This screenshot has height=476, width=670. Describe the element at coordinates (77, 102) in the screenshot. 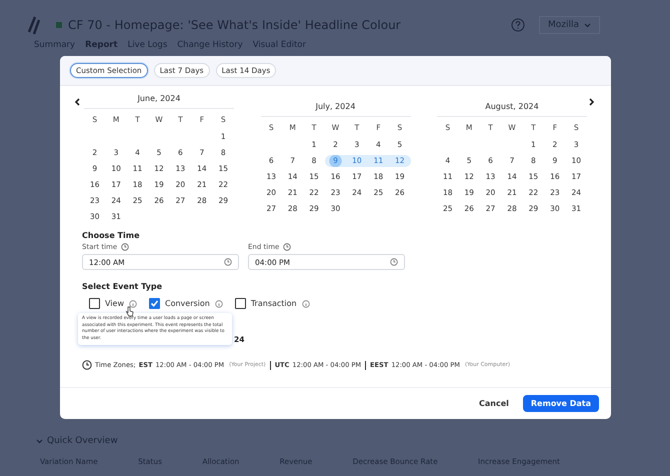

I see `previous-month-icon` at that location.